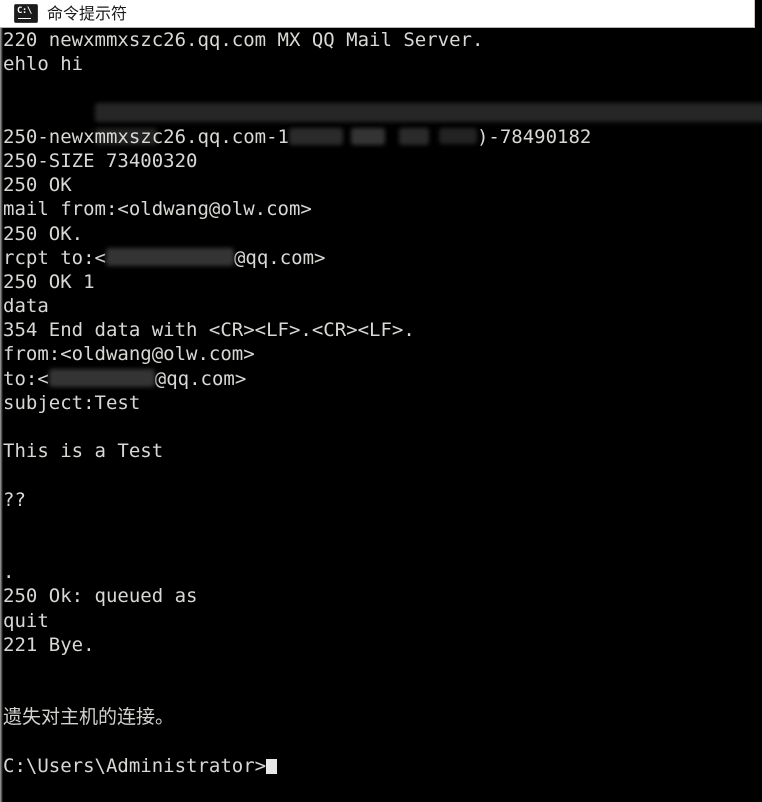  I want to click on console-line-partially-redacted: 250-newxmmxszc26.qq.com-1 )-78490182, so click(382, 137).